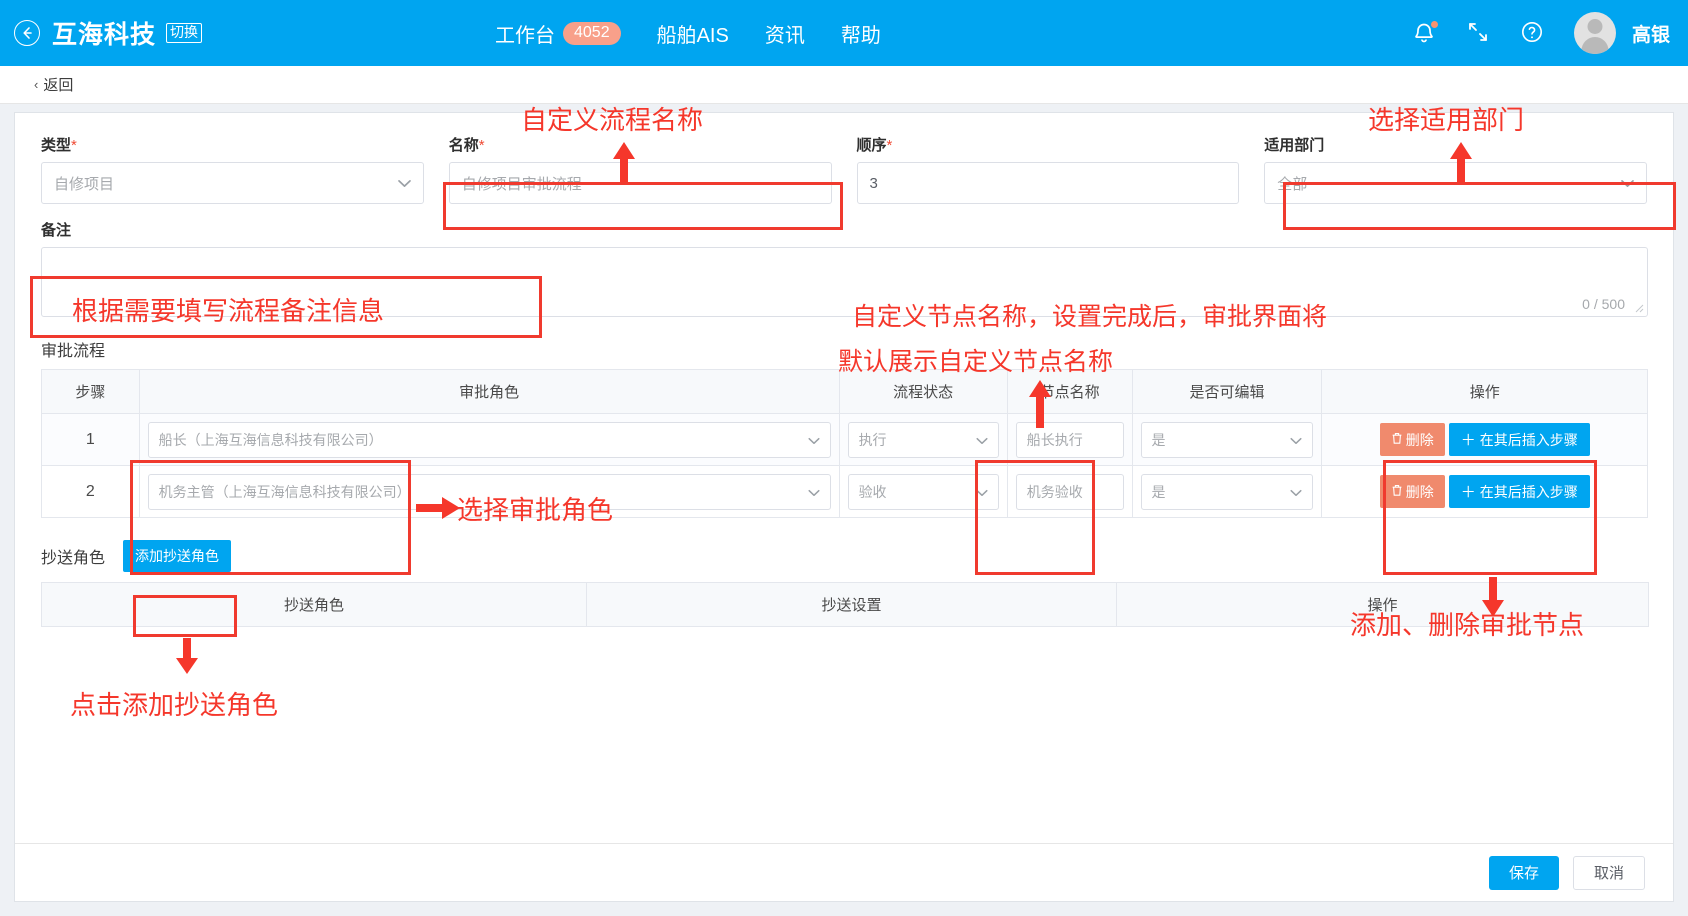 The height and width of the screenshot is (916, 1688). Describe the element at coordinates (1523, 872) in the screenshot. I see `save-button: 保存` at that location.